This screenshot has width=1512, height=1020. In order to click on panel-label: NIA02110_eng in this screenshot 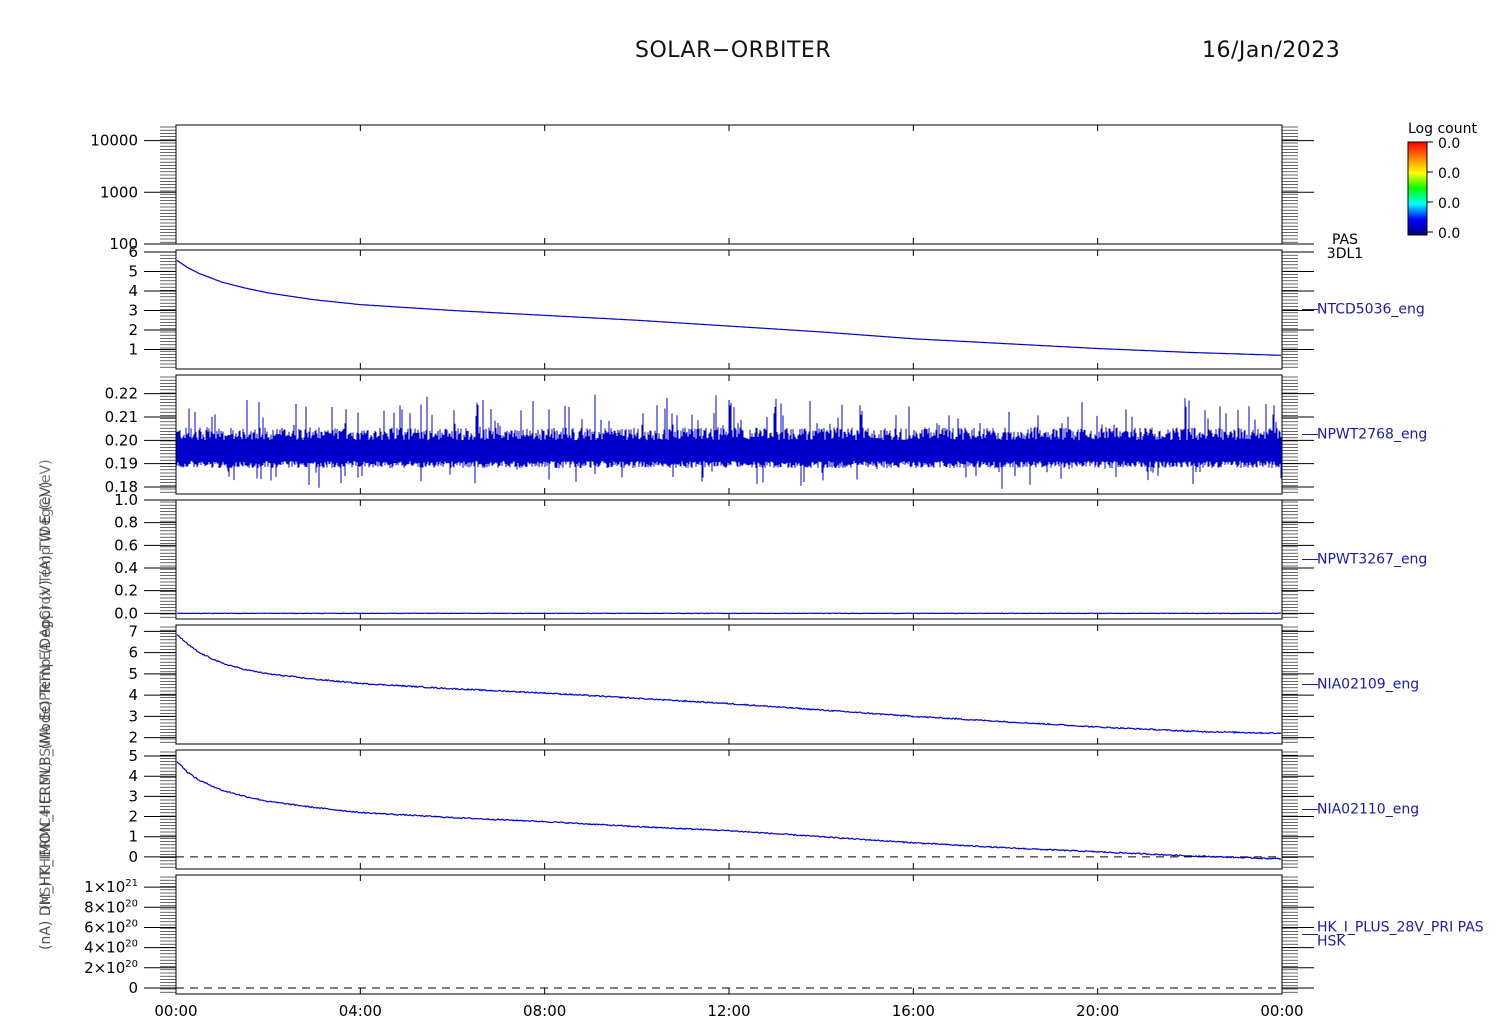, I will do `click(1368, 810)`.